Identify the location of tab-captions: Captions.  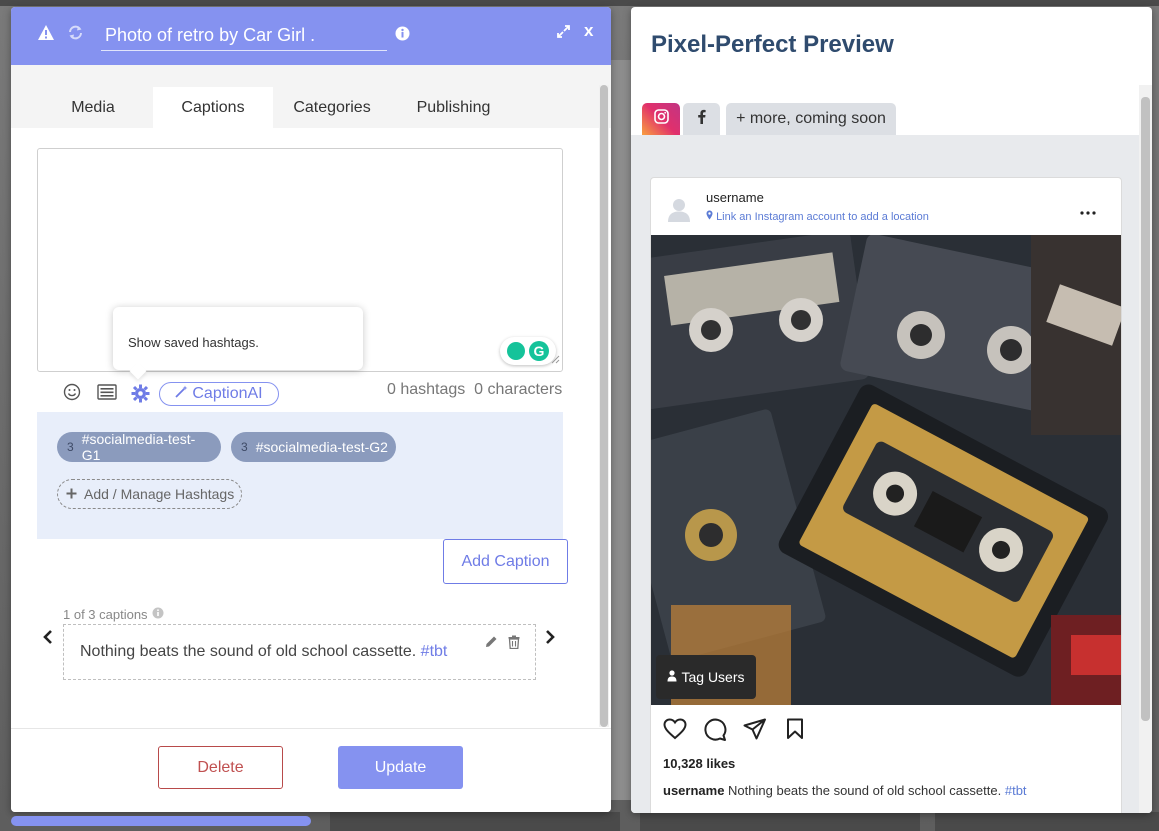
(213, 107).